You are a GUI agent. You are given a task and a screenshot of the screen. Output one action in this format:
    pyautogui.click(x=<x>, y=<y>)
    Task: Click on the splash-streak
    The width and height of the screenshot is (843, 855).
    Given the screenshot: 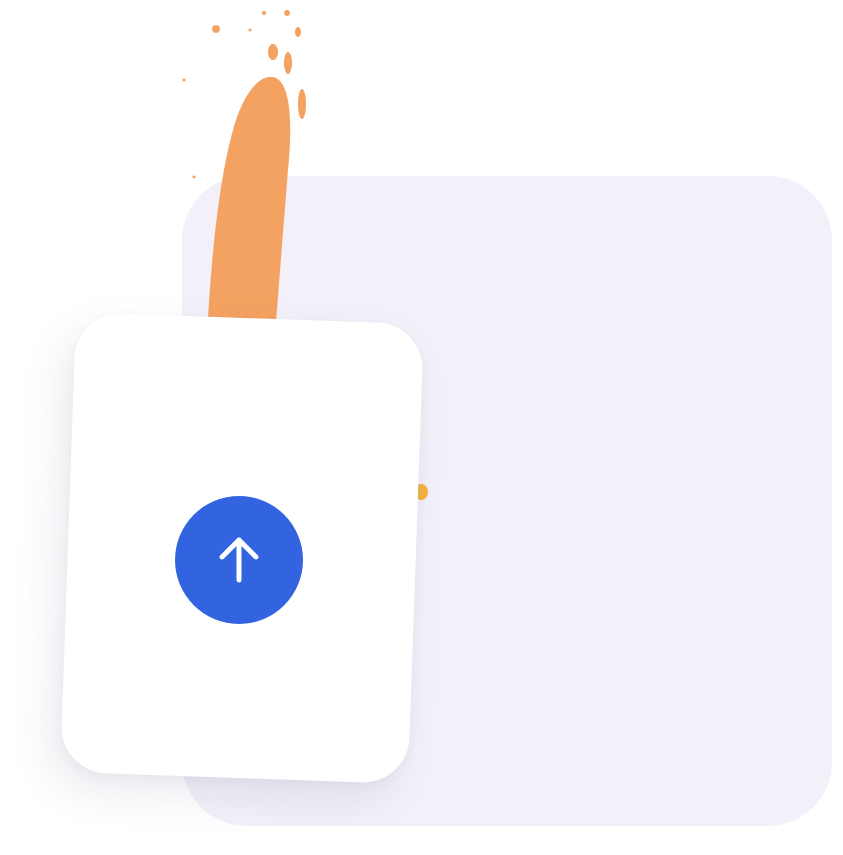 What is the action you would take?
    pyautogui.click(x=249, y=199)
    